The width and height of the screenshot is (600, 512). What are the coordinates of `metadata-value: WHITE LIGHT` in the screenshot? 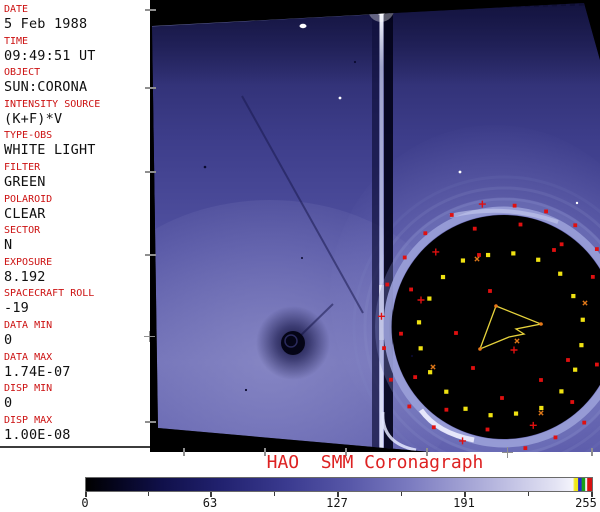 It's located at (50, 150).